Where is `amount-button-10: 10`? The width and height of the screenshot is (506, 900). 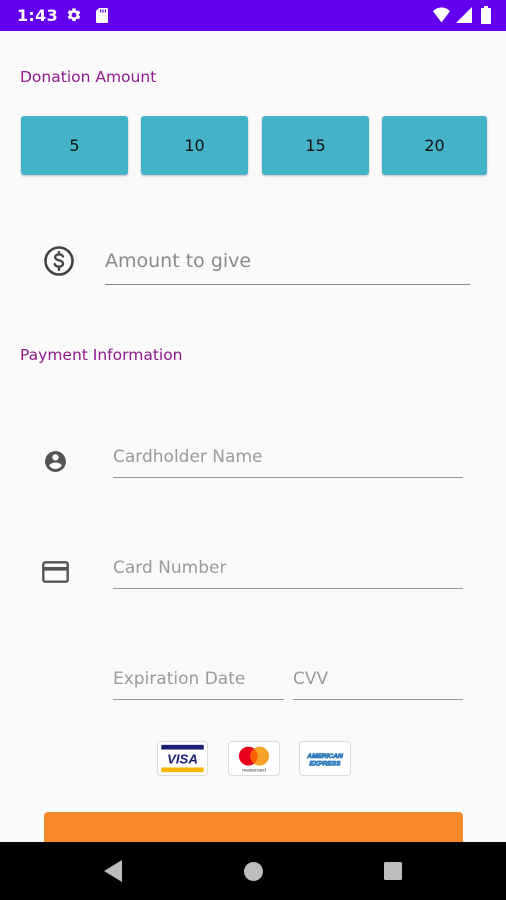 amount-button-10: 10 is located at coordinates (194, 145).